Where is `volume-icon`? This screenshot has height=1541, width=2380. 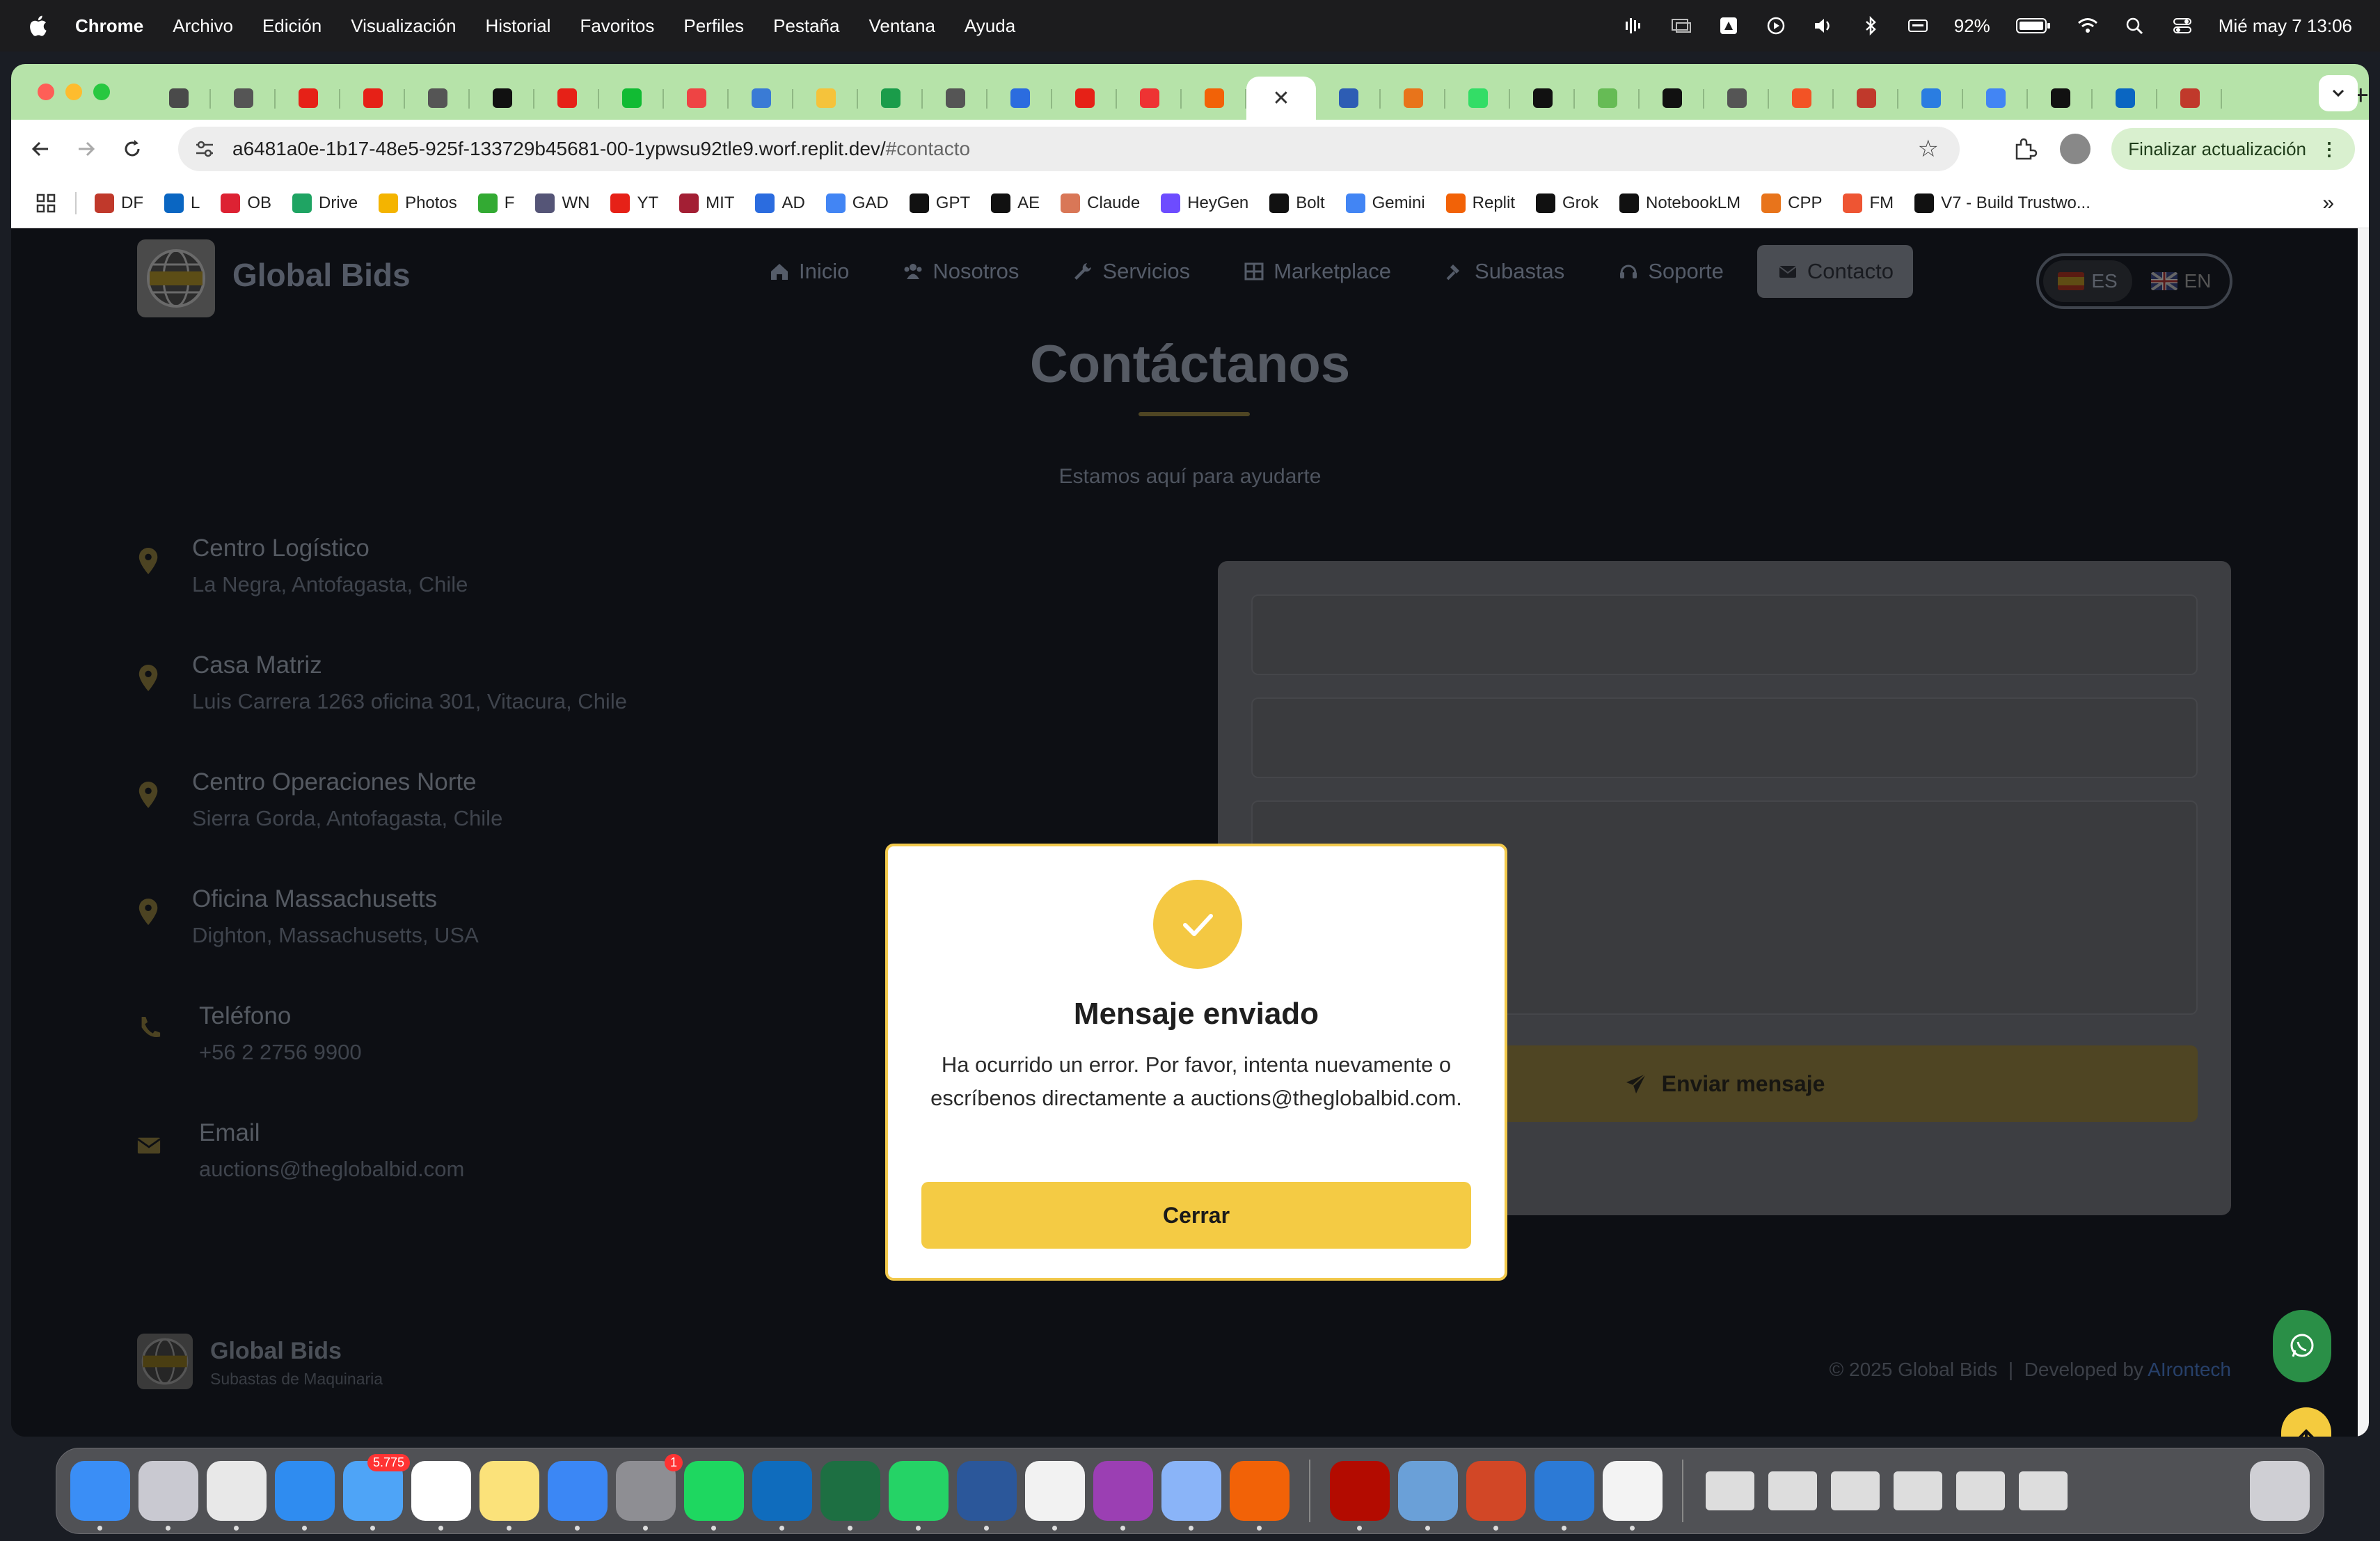
volume-icon is located at coordinates (1823, 25).